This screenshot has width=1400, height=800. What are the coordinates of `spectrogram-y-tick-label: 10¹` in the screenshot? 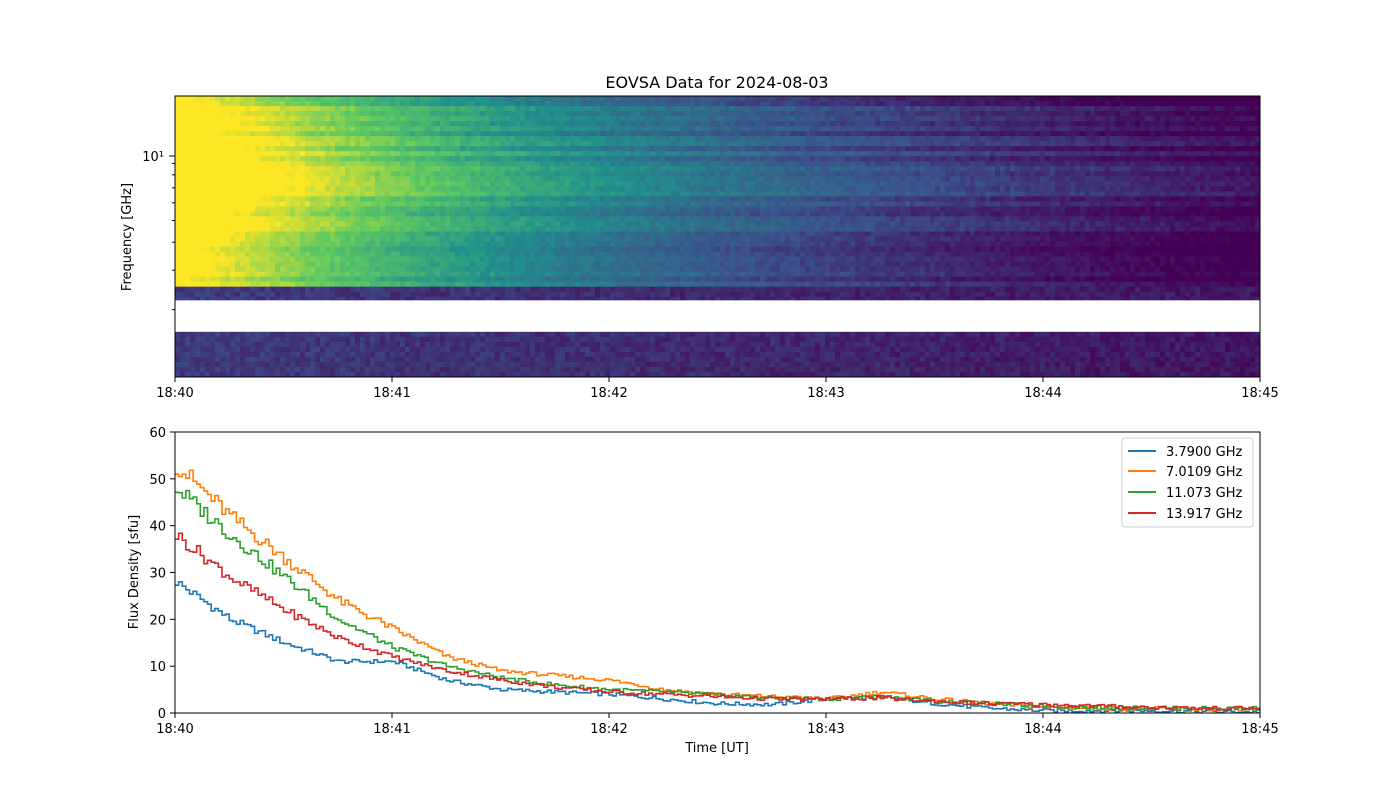 It's located at (153, 157).